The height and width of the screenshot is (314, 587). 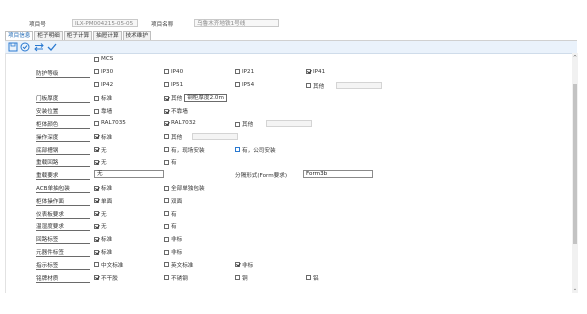 What do you see at coordinates (176, 278) in the screenshot?
I see `checkbox-option: 不锈钢` at bounding box center [176, 278].